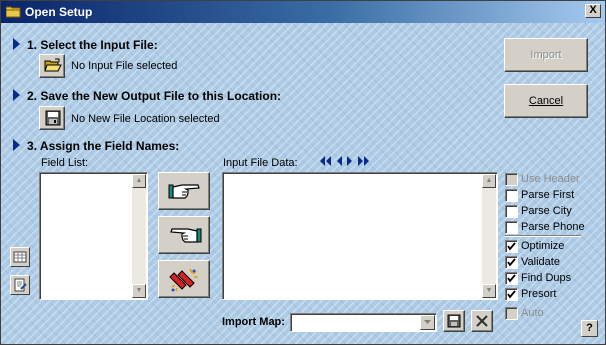 The width and height of the screenshot is (606, 345). I want to click on presort-label: Presort, so click(539, 294).